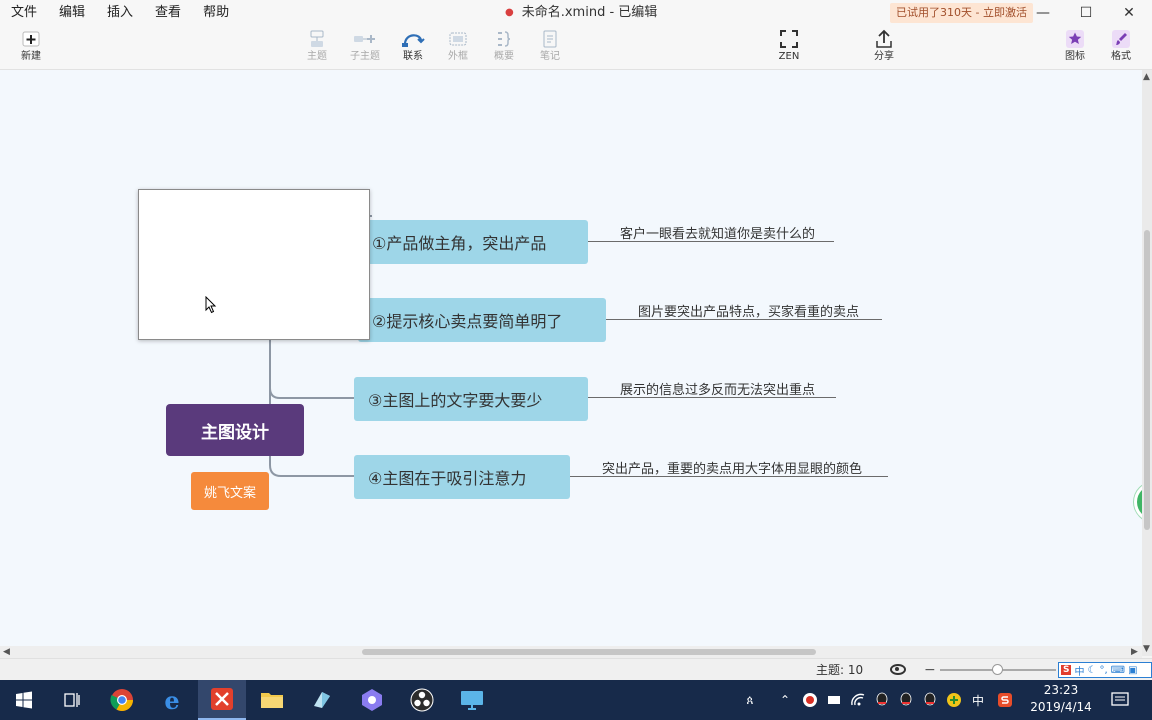  What do you see at coordinates (789, 39) in the screenshot?
I see `fullscreen-icon` at bounding box center [789, 39].